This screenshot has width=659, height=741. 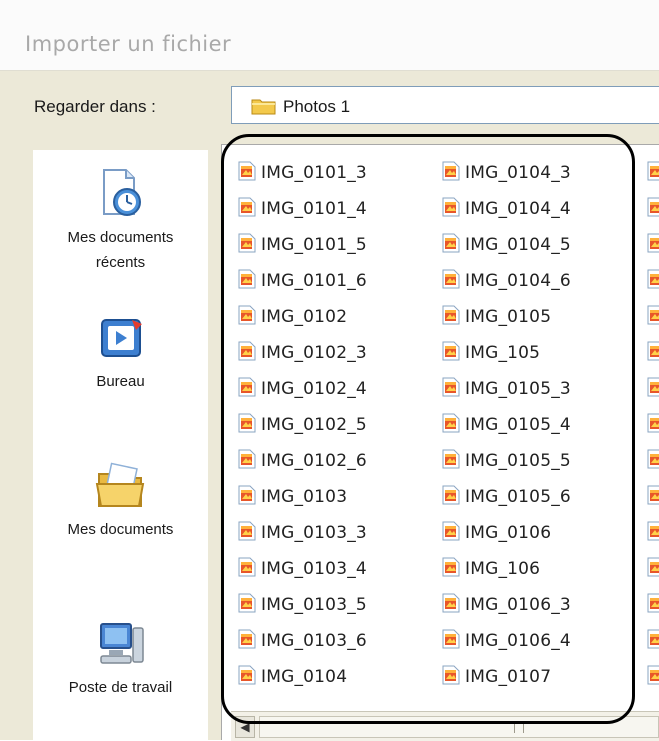 I want to click on file-name: IMG_0101_5, so click(x=314, y=245).